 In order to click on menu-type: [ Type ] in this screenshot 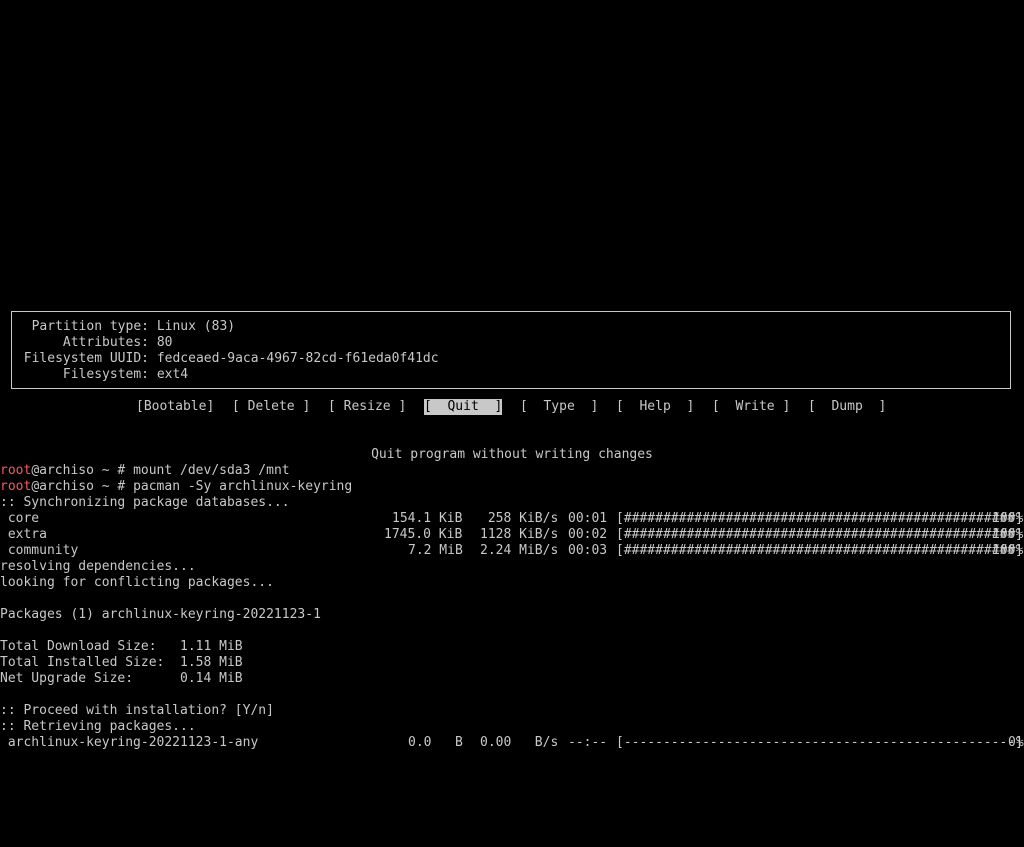, I will do `click(559, 407)`.